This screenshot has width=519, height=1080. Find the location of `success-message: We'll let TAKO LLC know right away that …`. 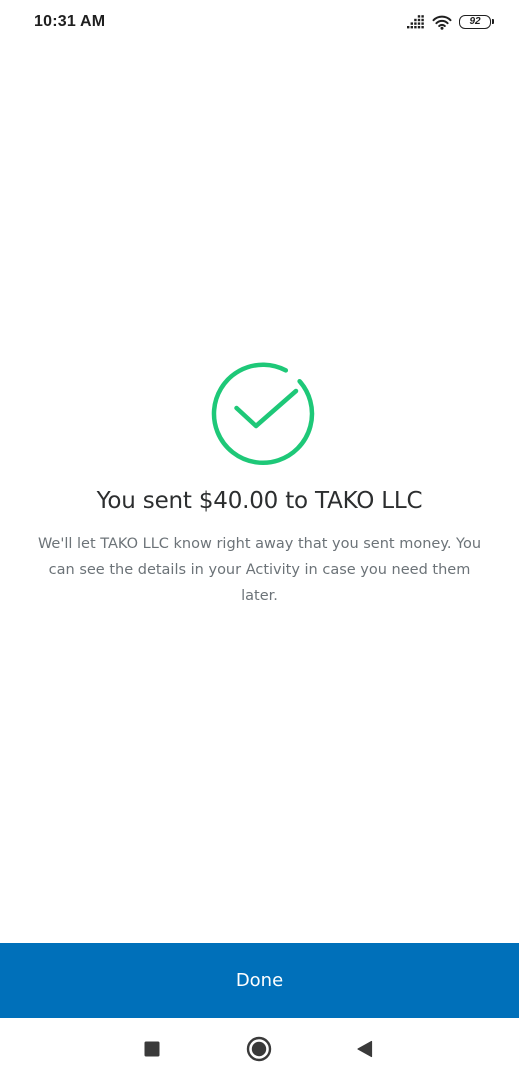

success-message: We'll let TAKO LLC know right away that … is located at coordinates (259, 570).